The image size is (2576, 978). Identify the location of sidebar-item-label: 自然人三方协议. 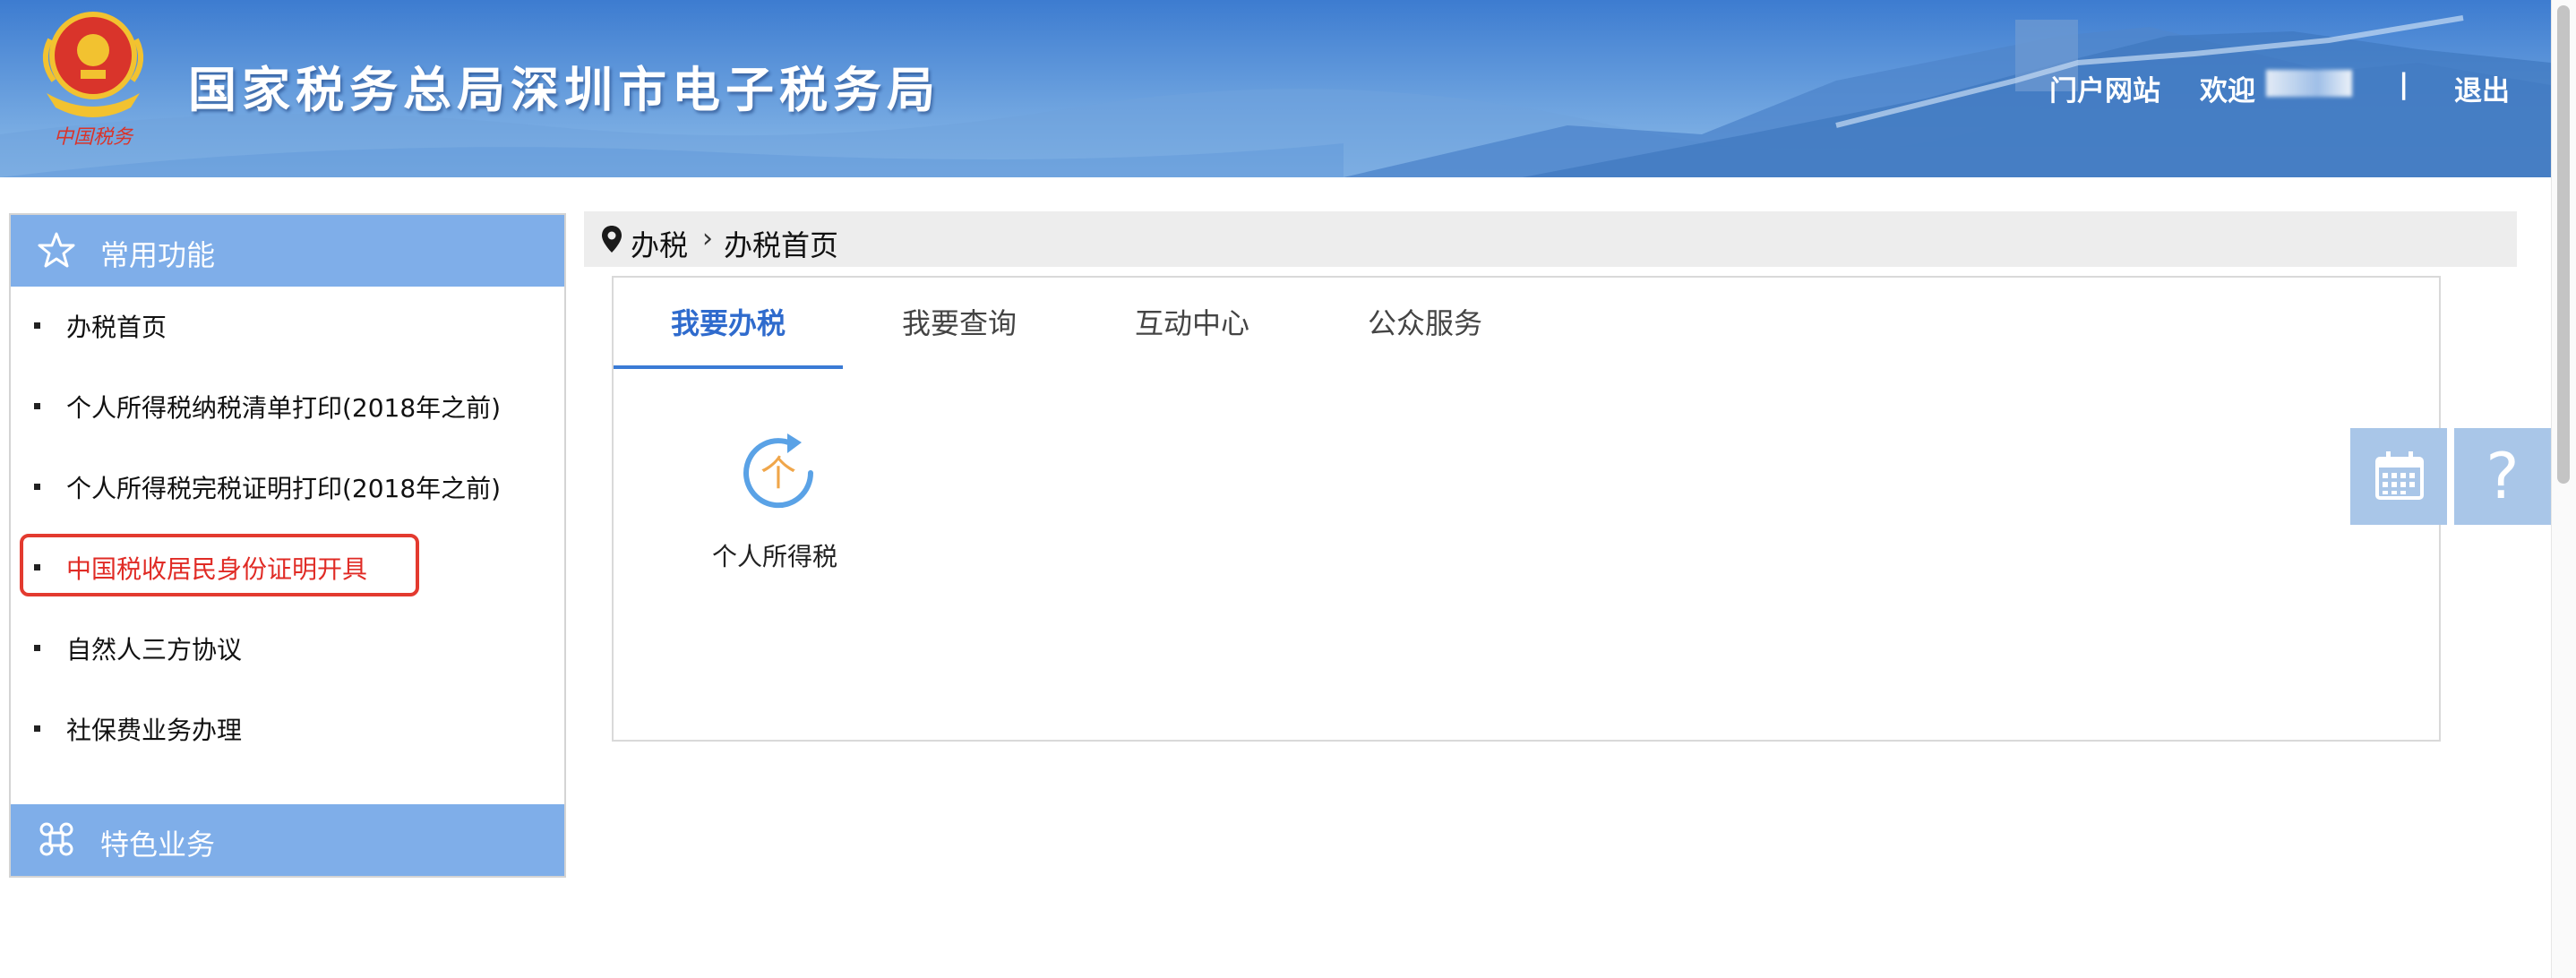
(154, 650).